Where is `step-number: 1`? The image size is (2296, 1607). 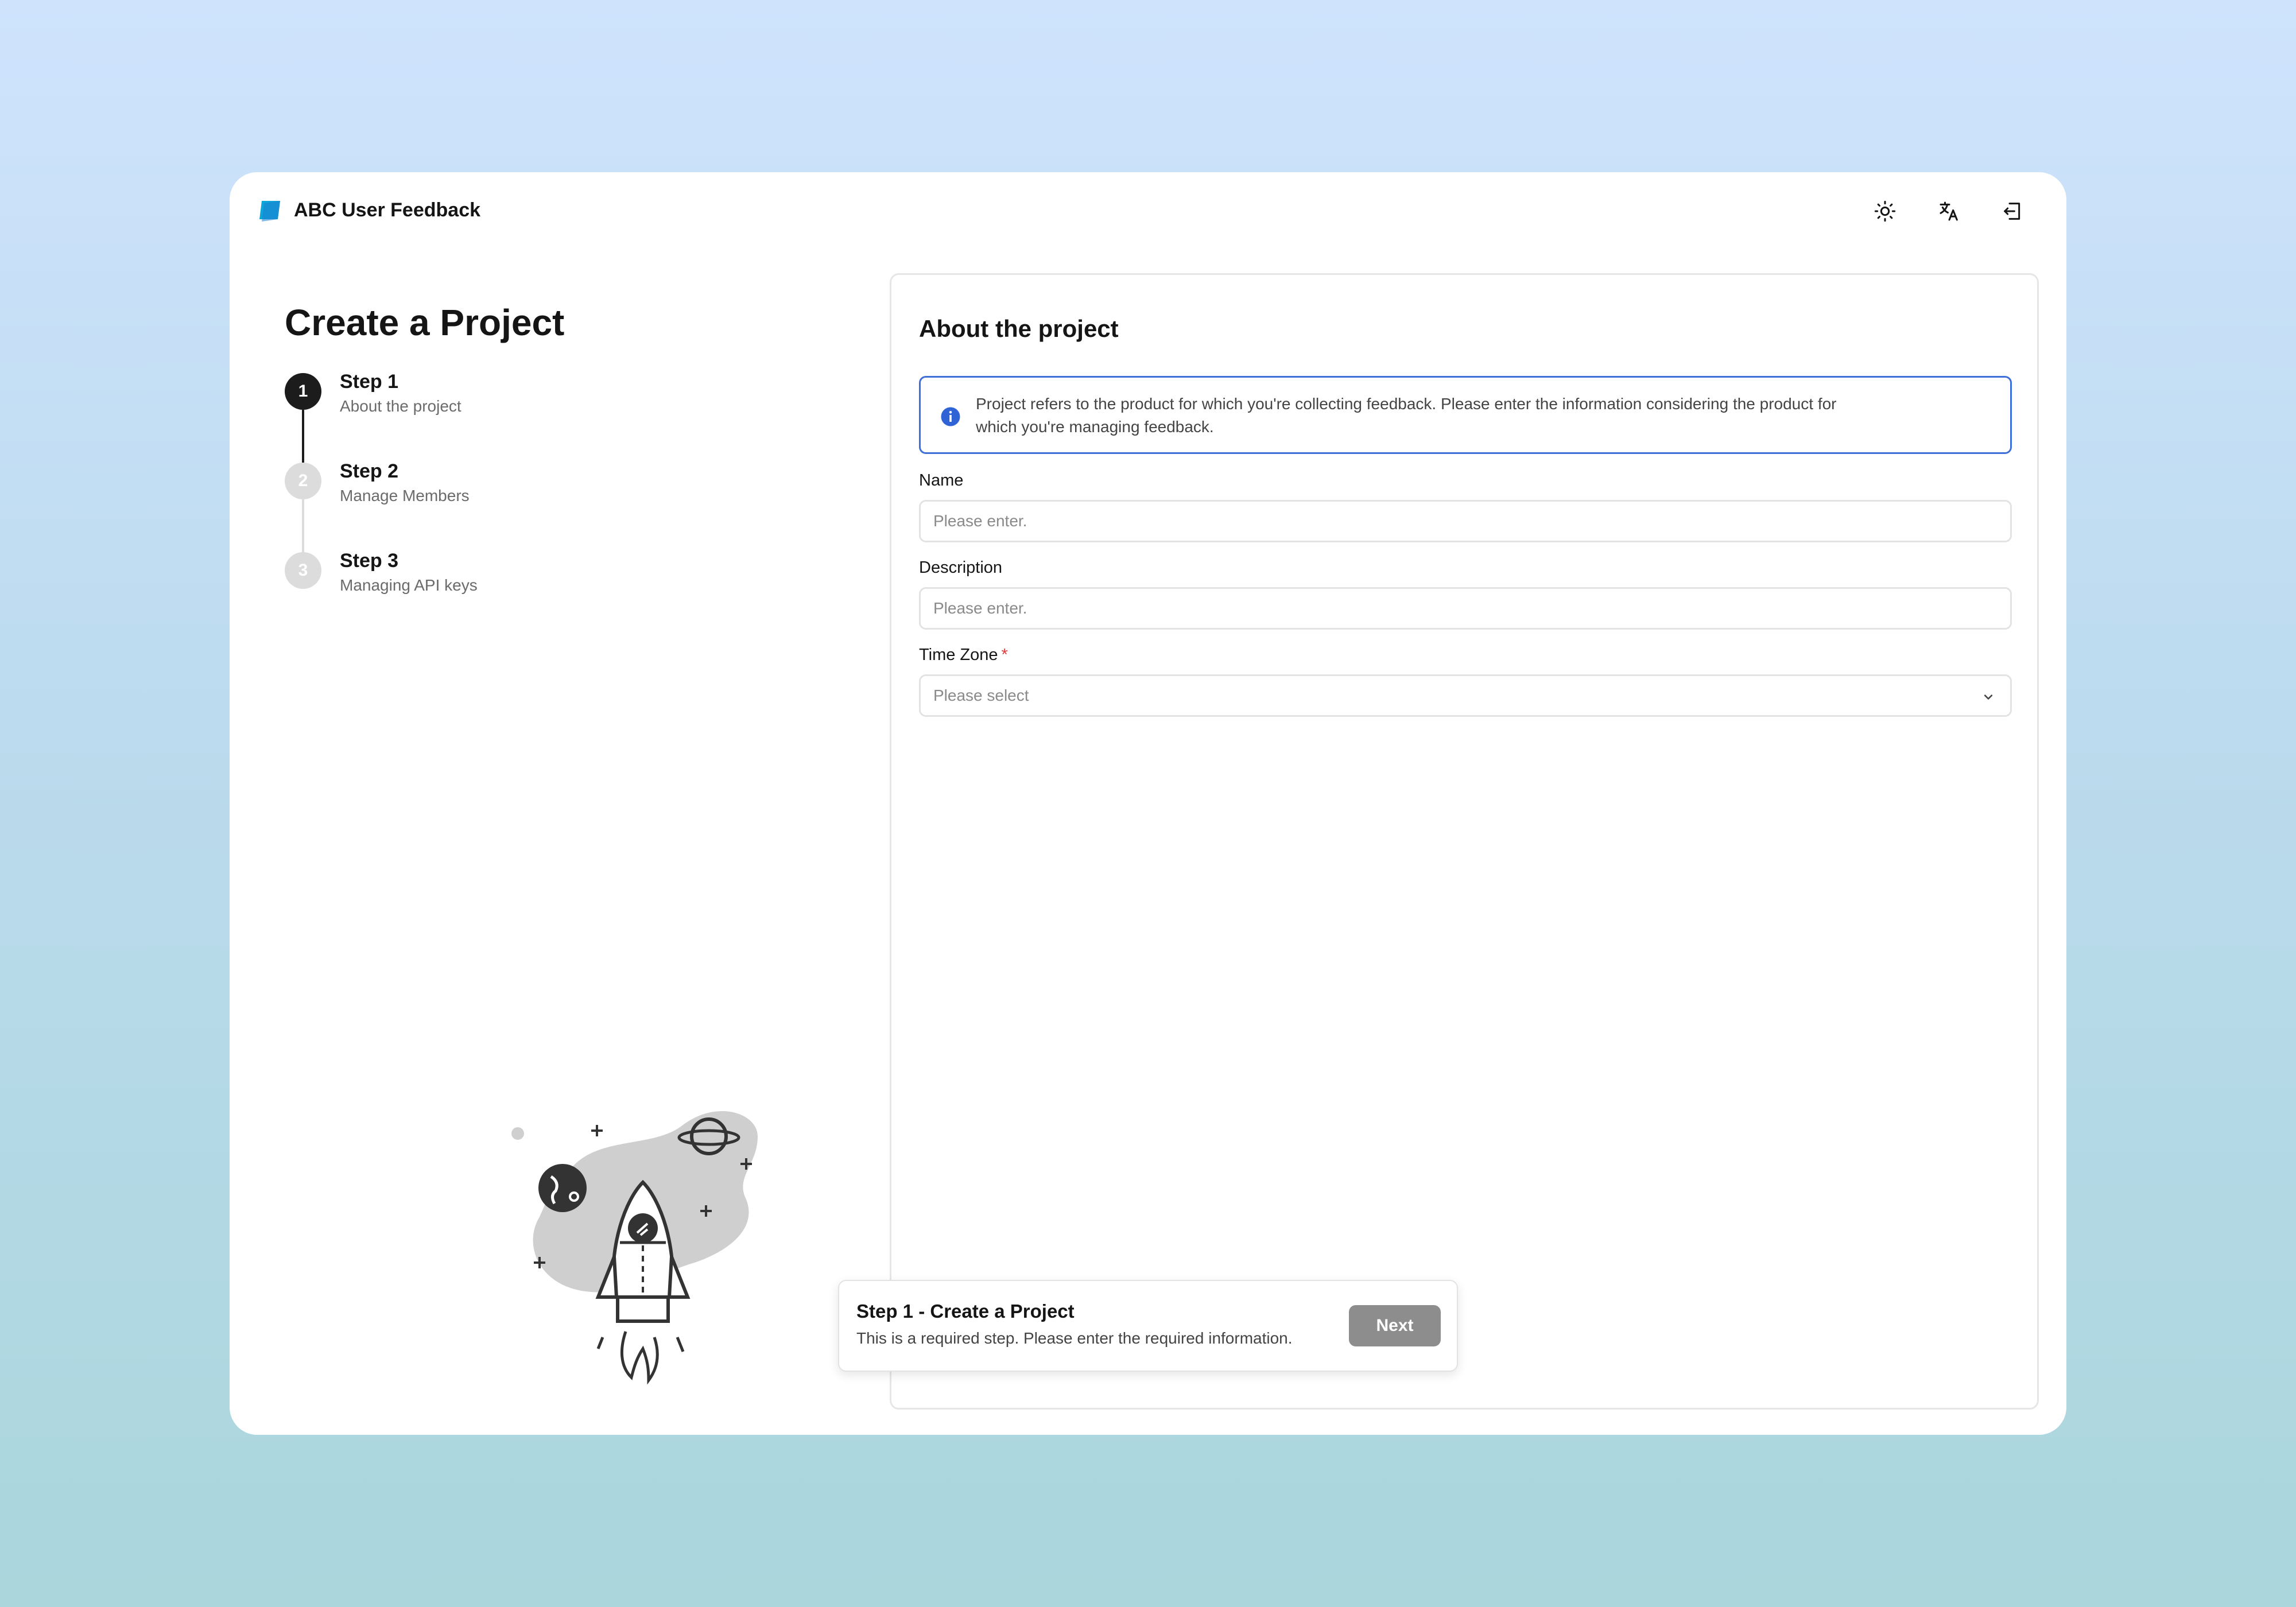 step-number: 1 is located at coordinates (303, 391).